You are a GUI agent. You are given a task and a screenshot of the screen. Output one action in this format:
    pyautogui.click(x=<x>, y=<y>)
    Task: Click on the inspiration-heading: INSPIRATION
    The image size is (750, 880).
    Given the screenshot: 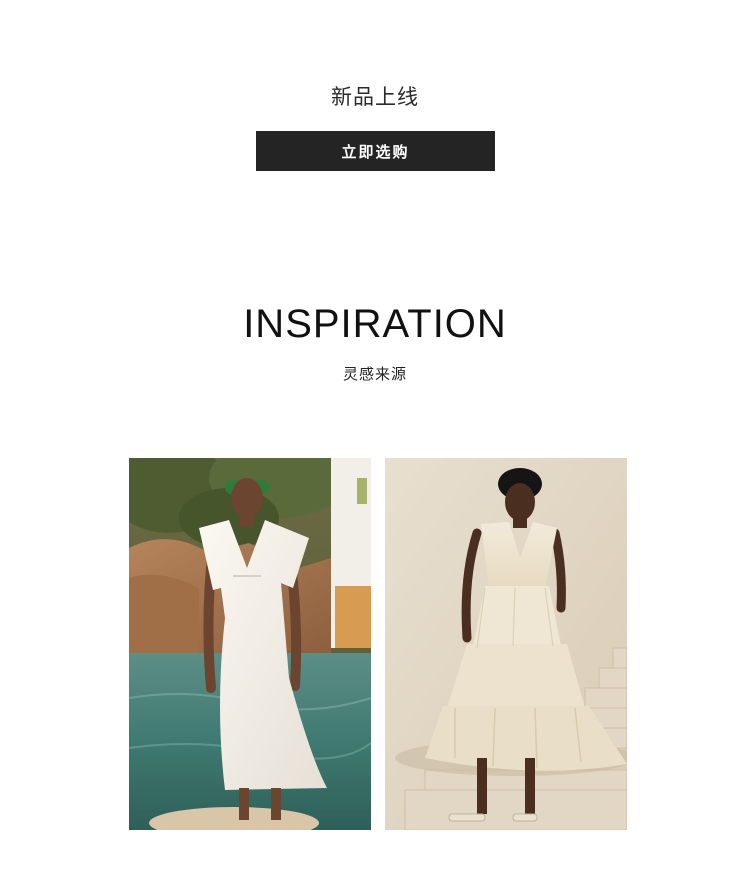 What is the action you would take?
    pyautogui.click(x=375, y=324)
    